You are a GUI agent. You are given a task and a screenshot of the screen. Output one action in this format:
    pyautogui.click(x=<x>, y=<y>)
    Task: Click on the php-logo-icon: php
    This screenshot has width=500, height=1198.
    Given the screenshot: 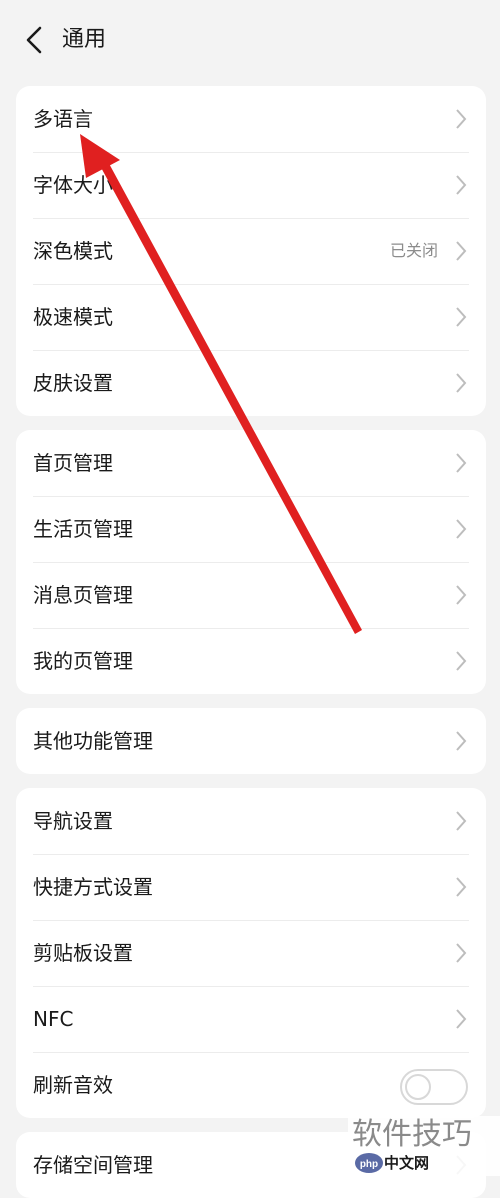 What is the action you would take?
    pyautogui.click(x=369, y=1163)
    